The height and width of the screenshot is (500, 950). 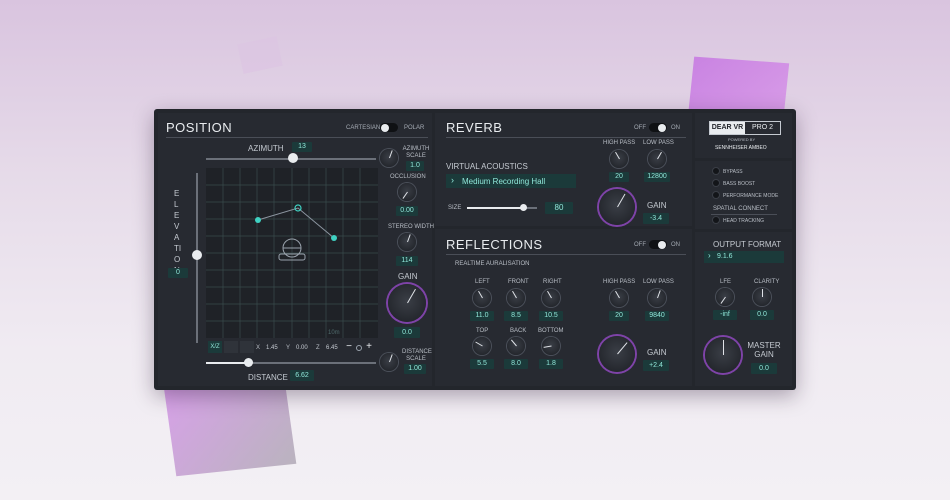 I want to click on size-label: SIZE, so click(x=455, y=208).